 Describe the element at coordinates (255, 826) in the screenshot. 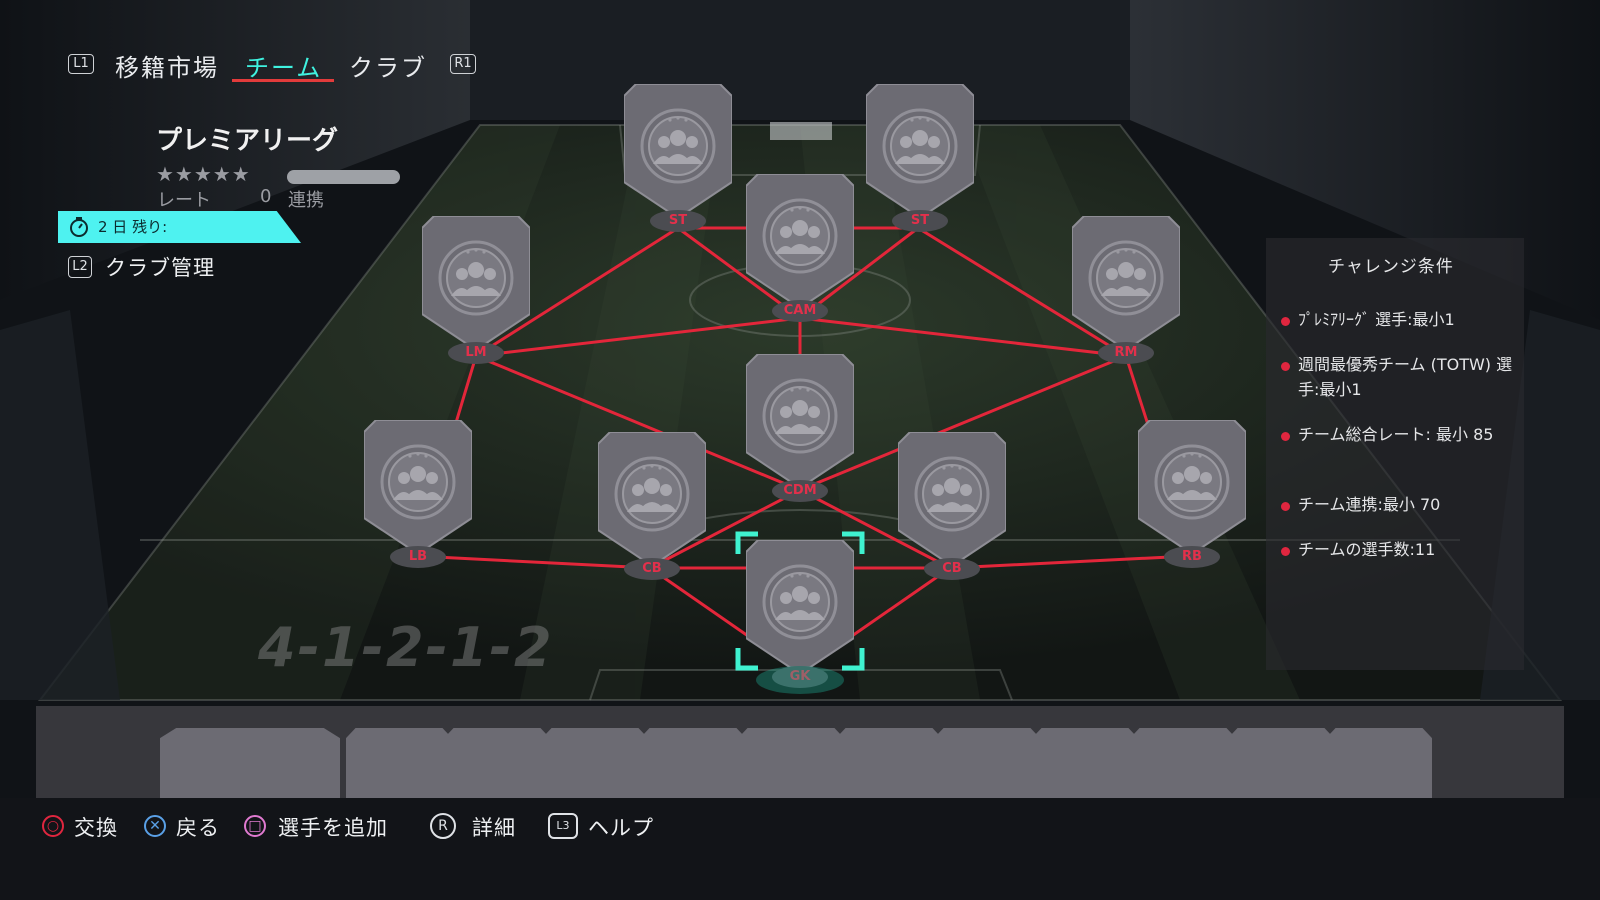

I see `square-button-icon: □` at that location.